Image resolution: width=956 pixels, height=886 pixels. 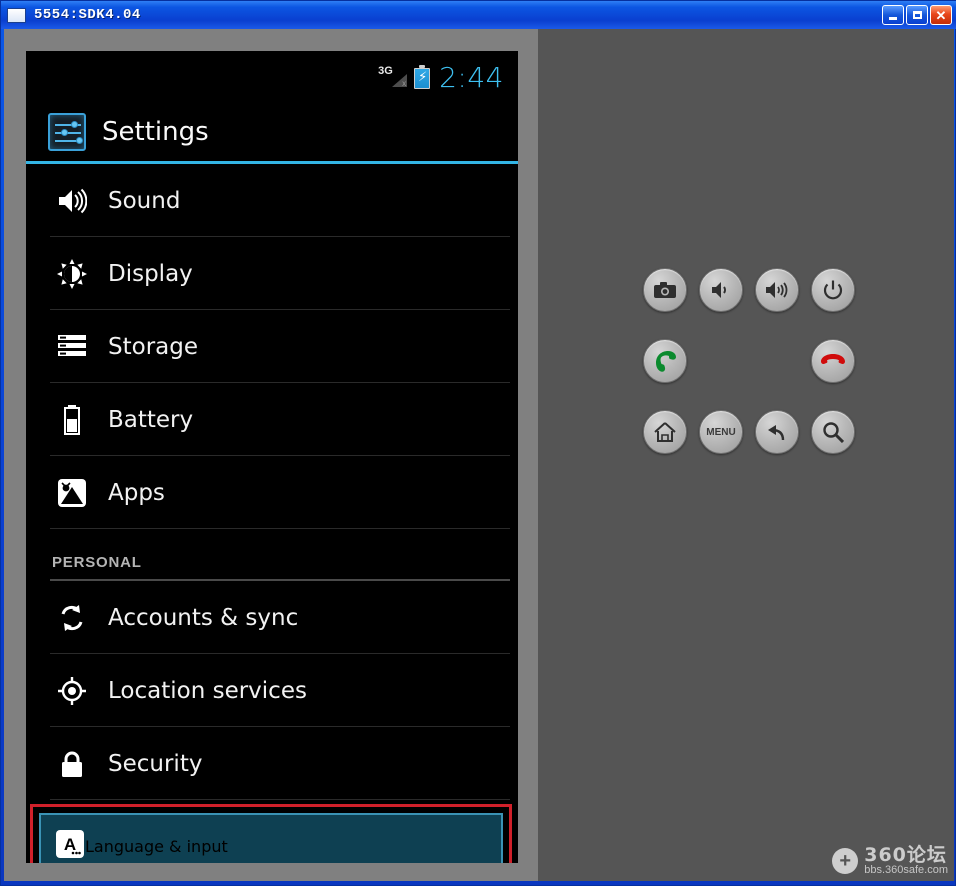 I want to click on brightness-sun-icon, so click(x=72, y=274).